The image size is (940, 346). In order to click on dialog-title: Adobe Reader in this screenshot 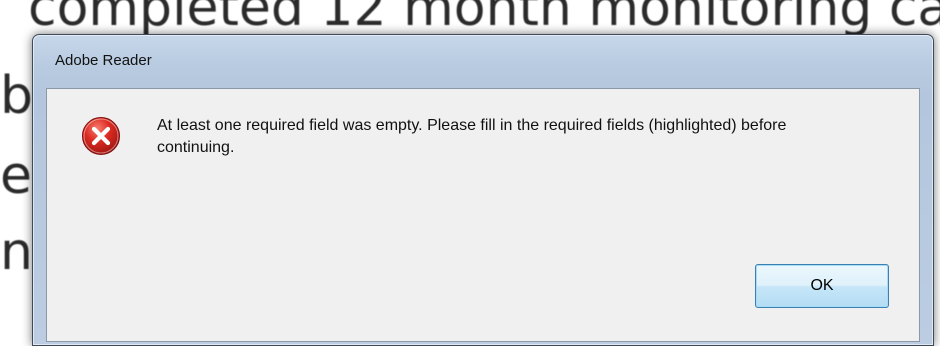, I will do `click(103, 60)`.